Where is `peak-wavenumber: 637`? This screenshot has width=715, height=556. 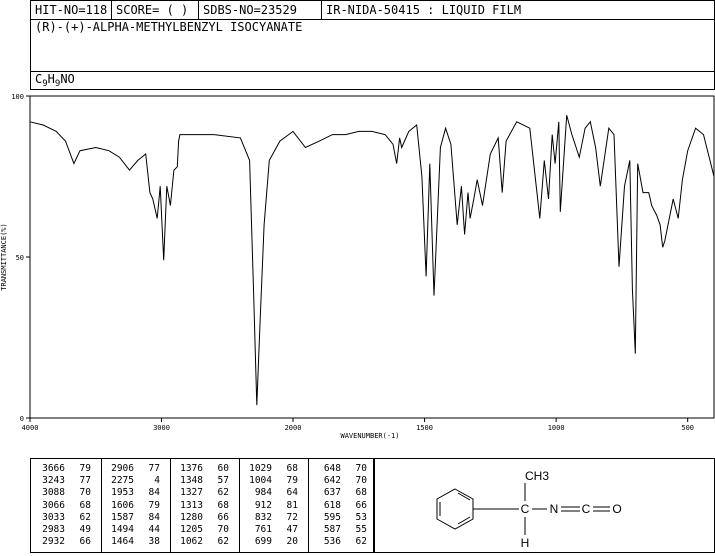
peak-wavenumber: 637 is located at coordinates (332, 493).